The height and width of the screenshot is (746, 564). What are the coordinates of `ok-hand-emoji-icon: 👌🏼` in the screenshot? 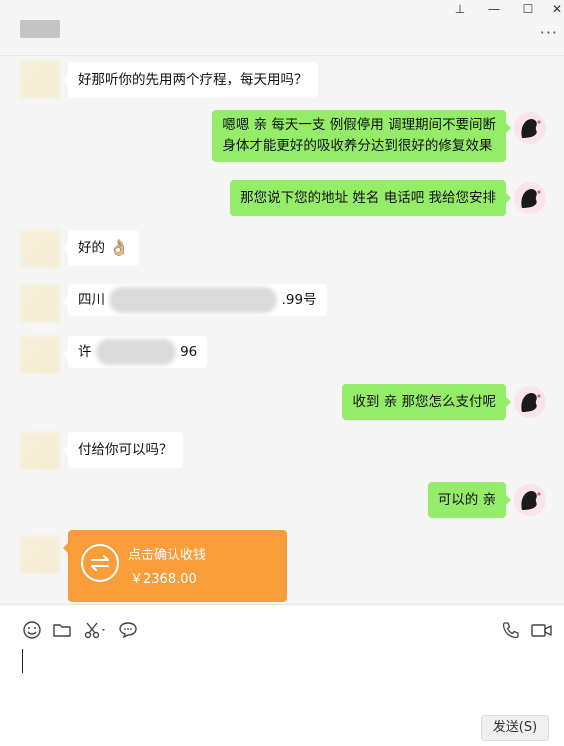 It's located at (119, 247).